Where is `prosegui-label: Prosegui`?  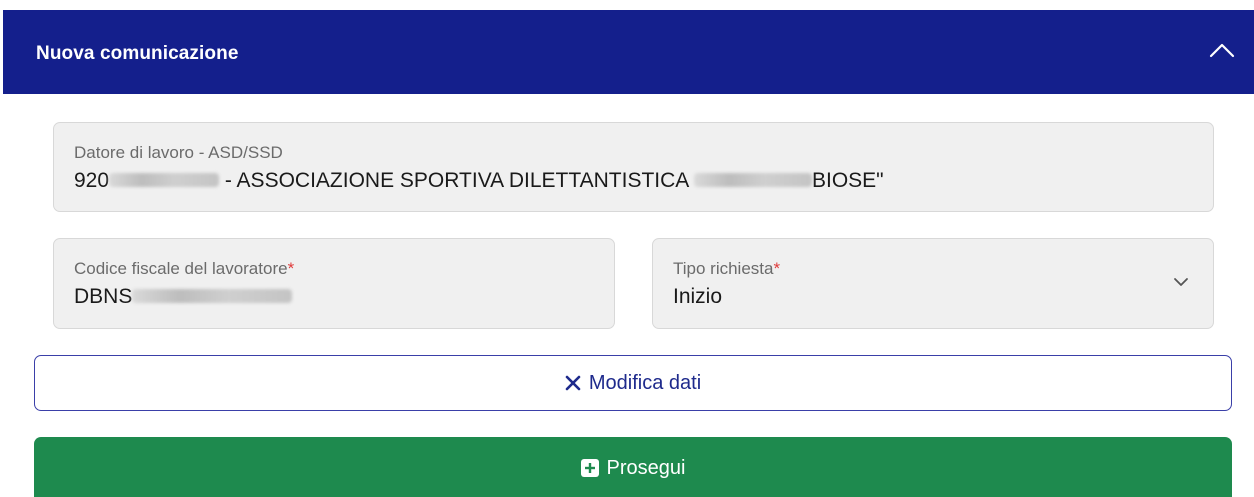
prosegui-label: Prosegui is located at coordinates (646, 468).